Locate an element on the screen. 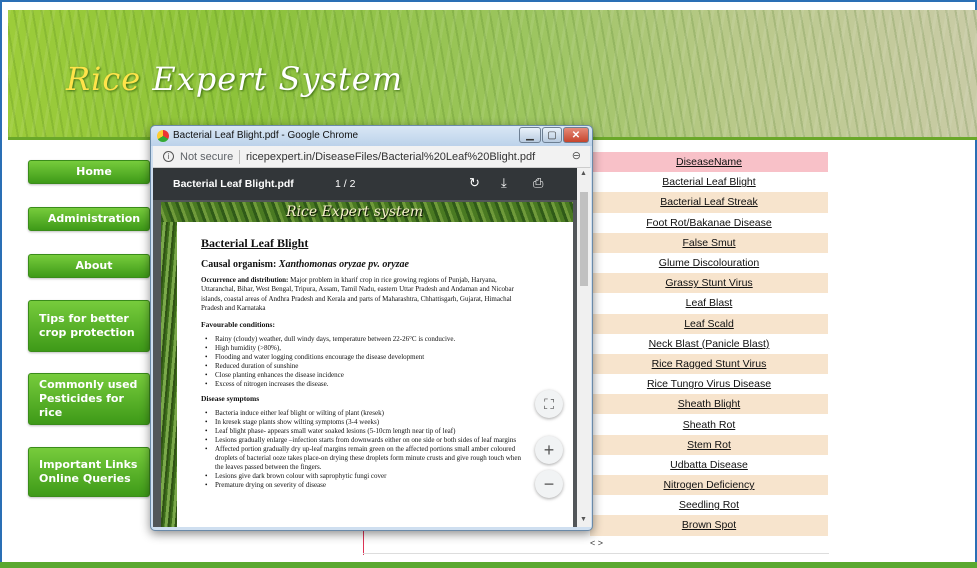 The width and height of the screenshot is (977, 568). pdf-heading: Bacterial Leaf Blight is located at coordinates (255, 243).